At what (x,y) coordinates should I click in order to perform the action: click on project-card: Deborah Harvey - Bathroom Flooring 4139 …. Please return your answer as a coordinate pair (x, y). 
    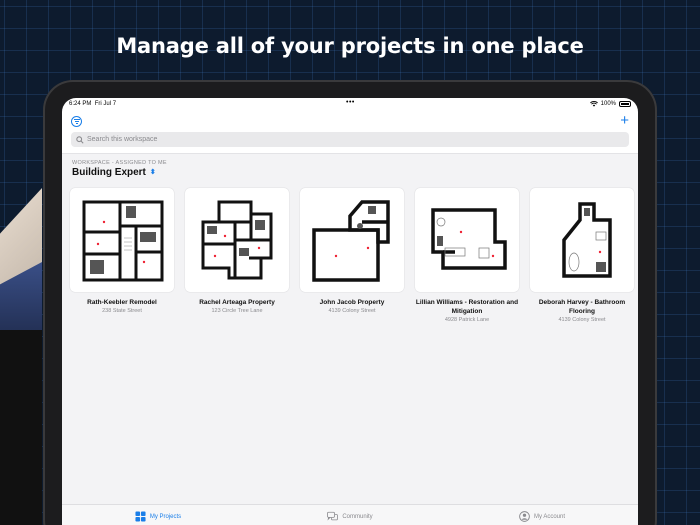
    Looking at the image, I should click on (582, 255).